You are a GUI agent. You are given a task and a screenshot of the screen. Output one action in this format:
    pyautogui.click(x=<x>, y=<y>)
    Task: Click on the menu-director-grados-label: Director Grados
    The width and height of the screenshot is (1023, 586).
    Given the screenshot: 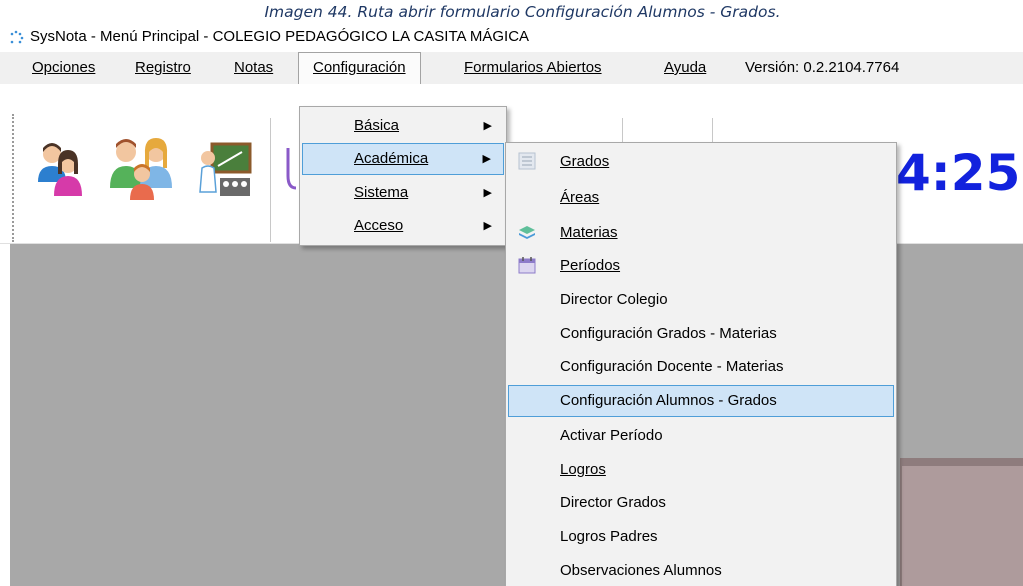 What is the action you would take?
    pyautogui.click(x=613, y=502)
    